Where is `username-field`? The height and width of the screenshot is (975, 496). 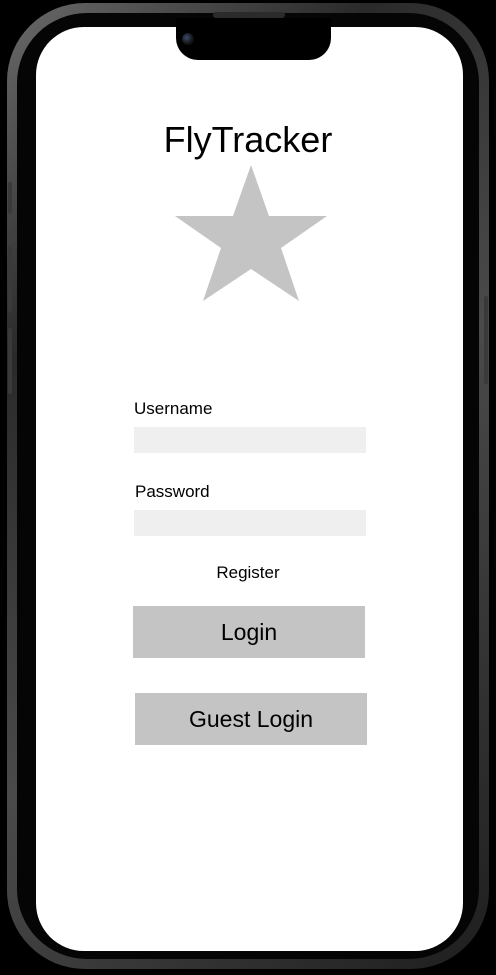
username-field is located at coordinates (250, 440).